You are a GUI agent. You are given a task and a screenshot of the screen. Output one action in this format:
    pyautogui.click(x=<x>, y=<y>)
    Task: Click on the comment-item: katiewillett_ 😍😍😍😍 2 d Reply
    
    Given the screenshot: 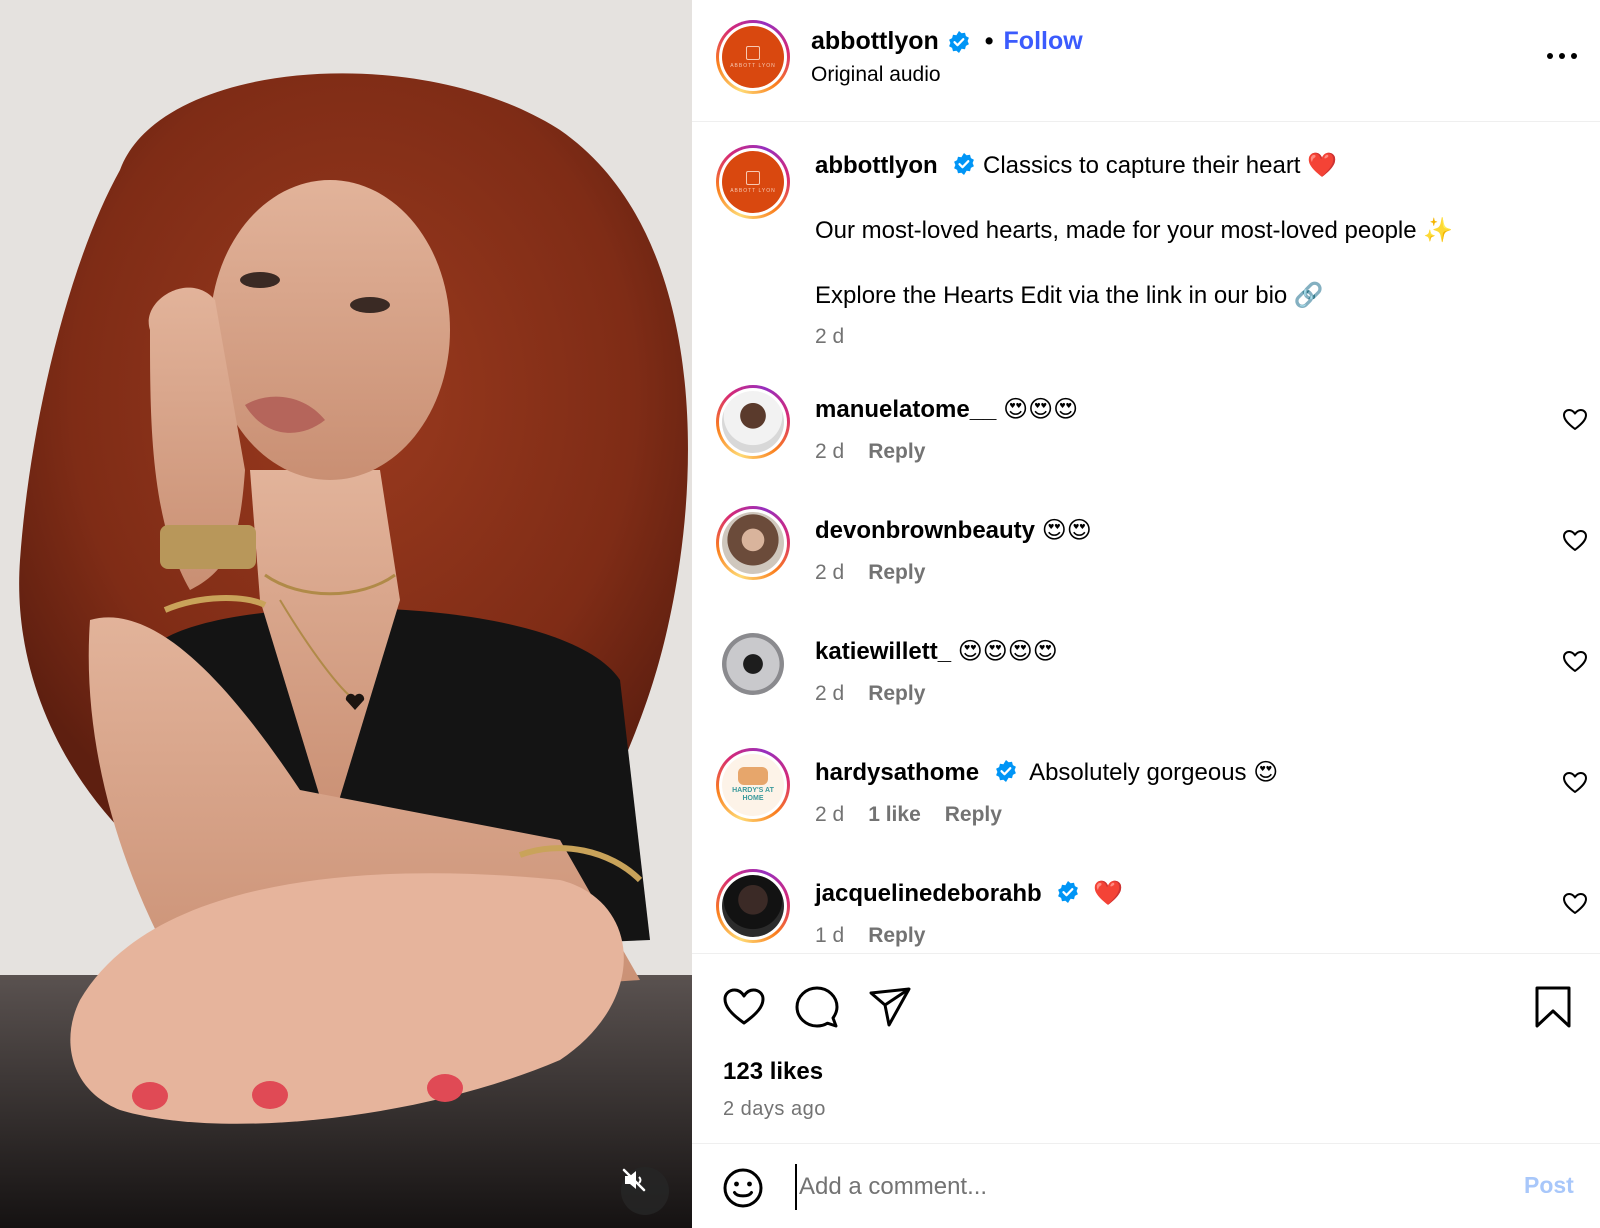 What is the action you would take?
    pyautogui.click(x=1146, y=677)
    